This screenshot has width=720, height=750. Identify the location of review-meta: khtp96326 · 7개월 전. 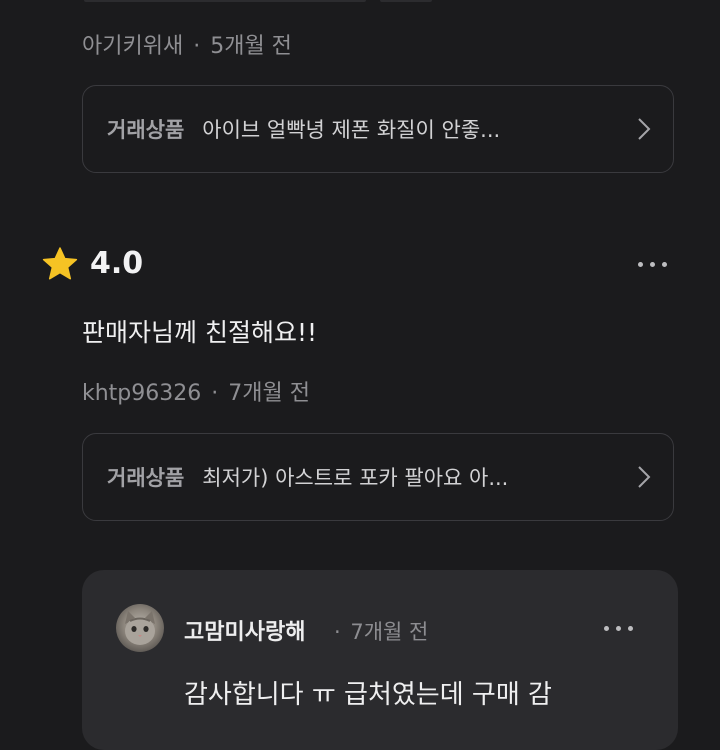
(196, 391).